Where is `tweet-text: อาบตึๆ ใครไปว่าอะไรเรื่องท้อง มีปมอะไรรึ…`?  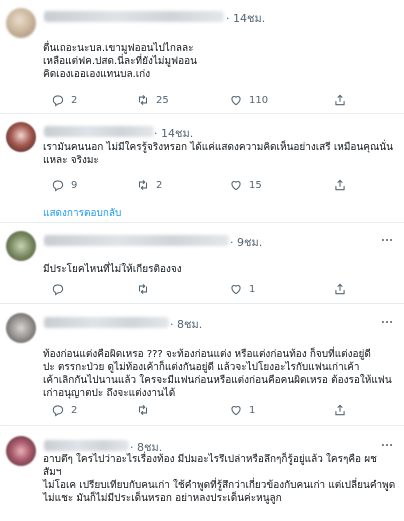 tweet-text: อาบตึๆ ใครไปว่าอะไรเรื่องท้อง มีปมอะไรรึ… is located at coordinates (219, 479).